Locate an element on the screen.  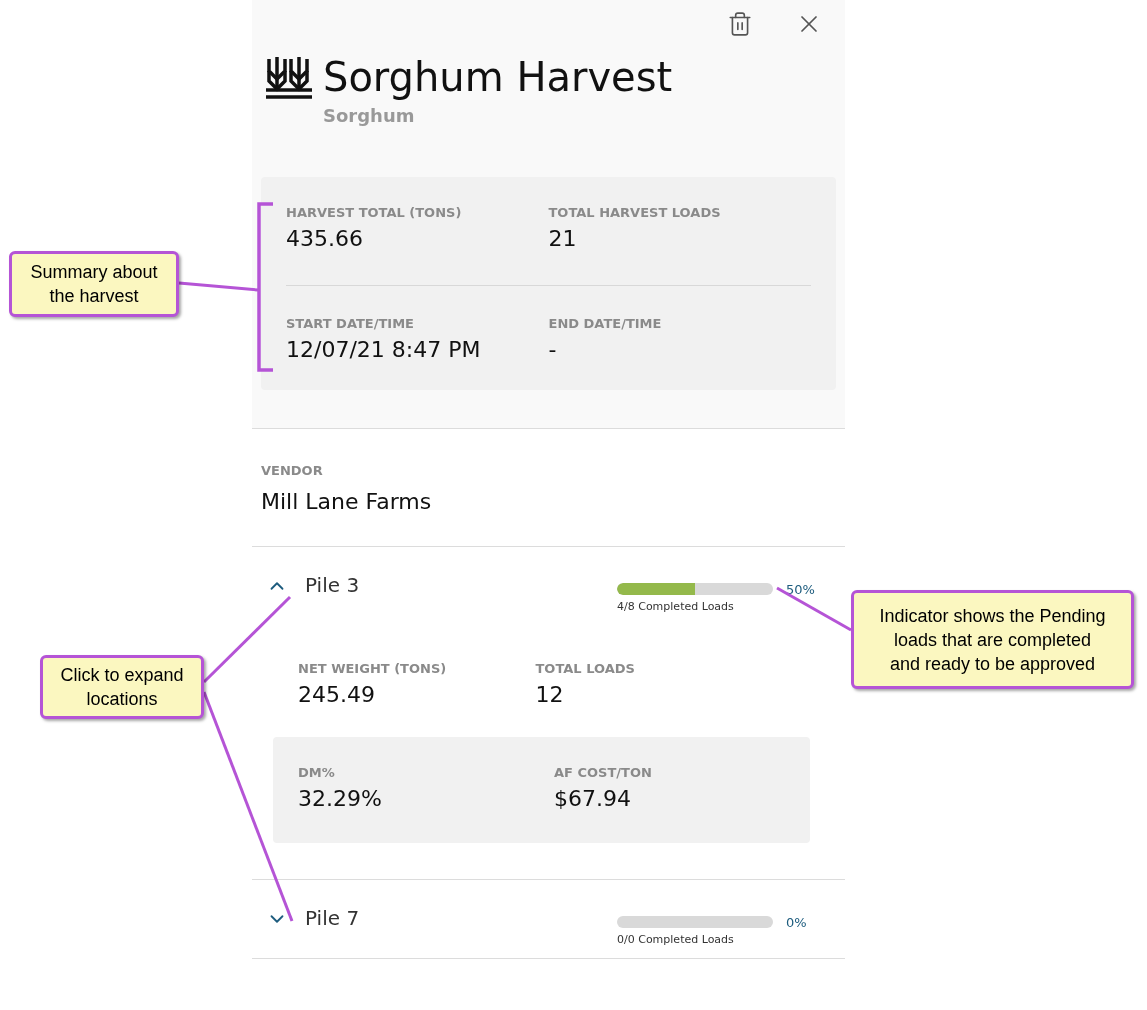
stat-value: 21 is located at coordinates (562, 239).